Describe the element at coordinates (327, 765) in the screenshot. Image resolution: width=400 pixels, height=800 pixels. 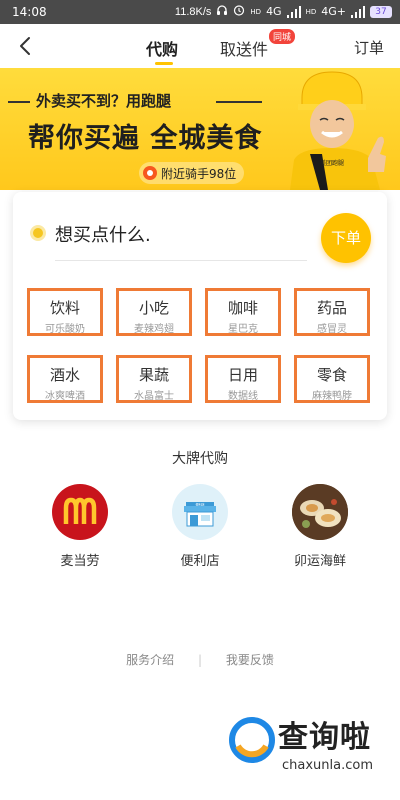
I see `watermark-url: chaxunla.com` at that location.